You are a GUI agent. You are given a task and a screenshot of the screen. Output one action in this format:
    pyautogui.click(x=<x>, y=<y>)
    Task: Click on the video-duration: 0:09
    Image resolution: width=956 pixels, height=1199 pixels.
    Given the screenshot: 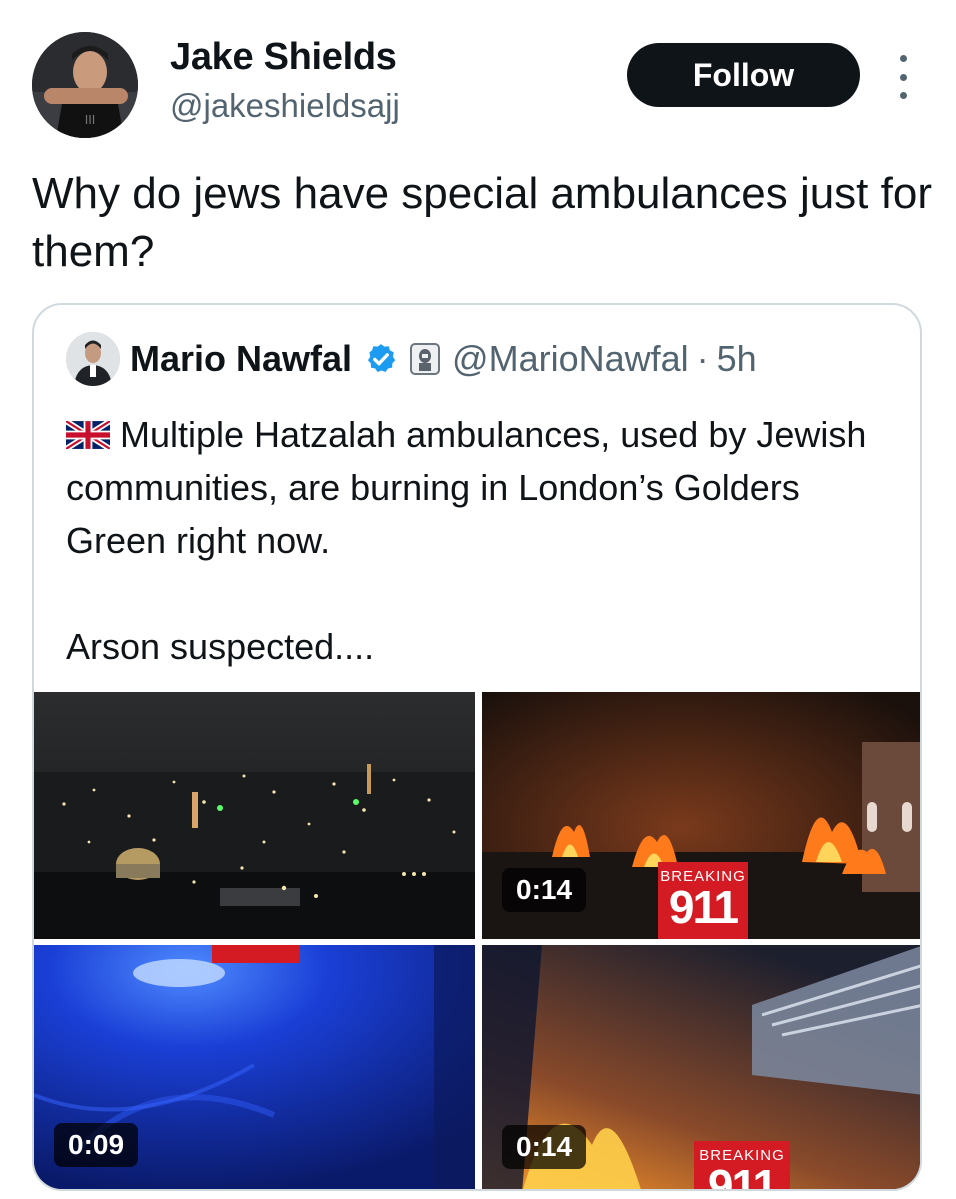 What is the action you would take?
    pyautogui.click(x=96, y=1145)
    